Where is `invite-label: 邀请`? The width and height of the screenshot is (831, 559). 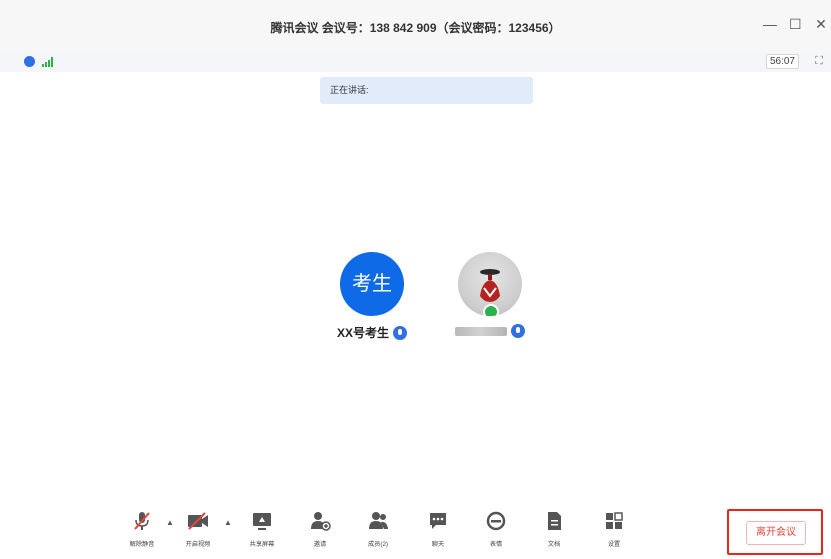 invite-label: 邀请 is located at coordinates (320, 544).